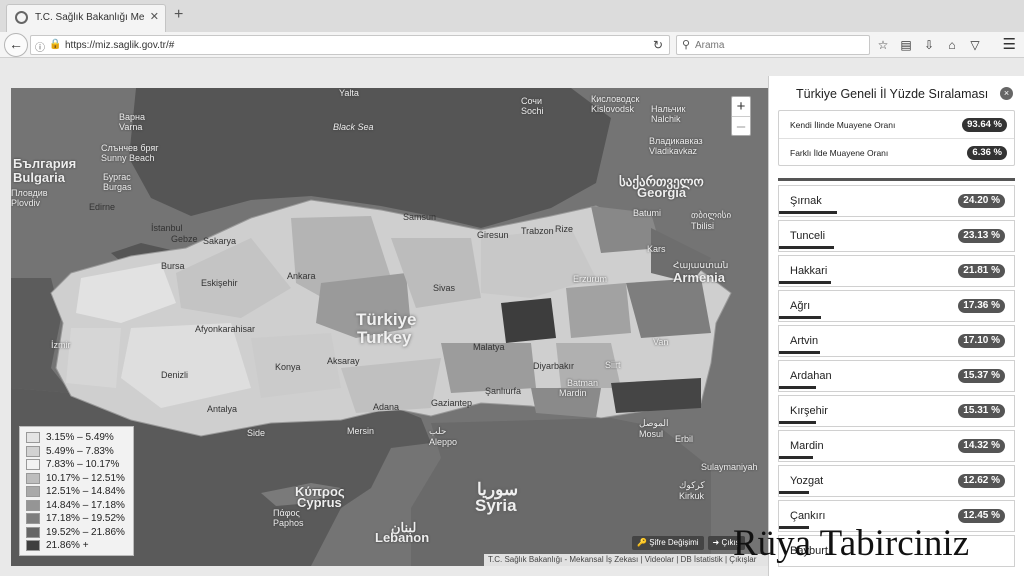 The width and height of the screenshot is (1024, 576). Describe the element at coordinates (981, 341) in the screenshot. I see `province-percent-badge: 17.10 %` at that location.